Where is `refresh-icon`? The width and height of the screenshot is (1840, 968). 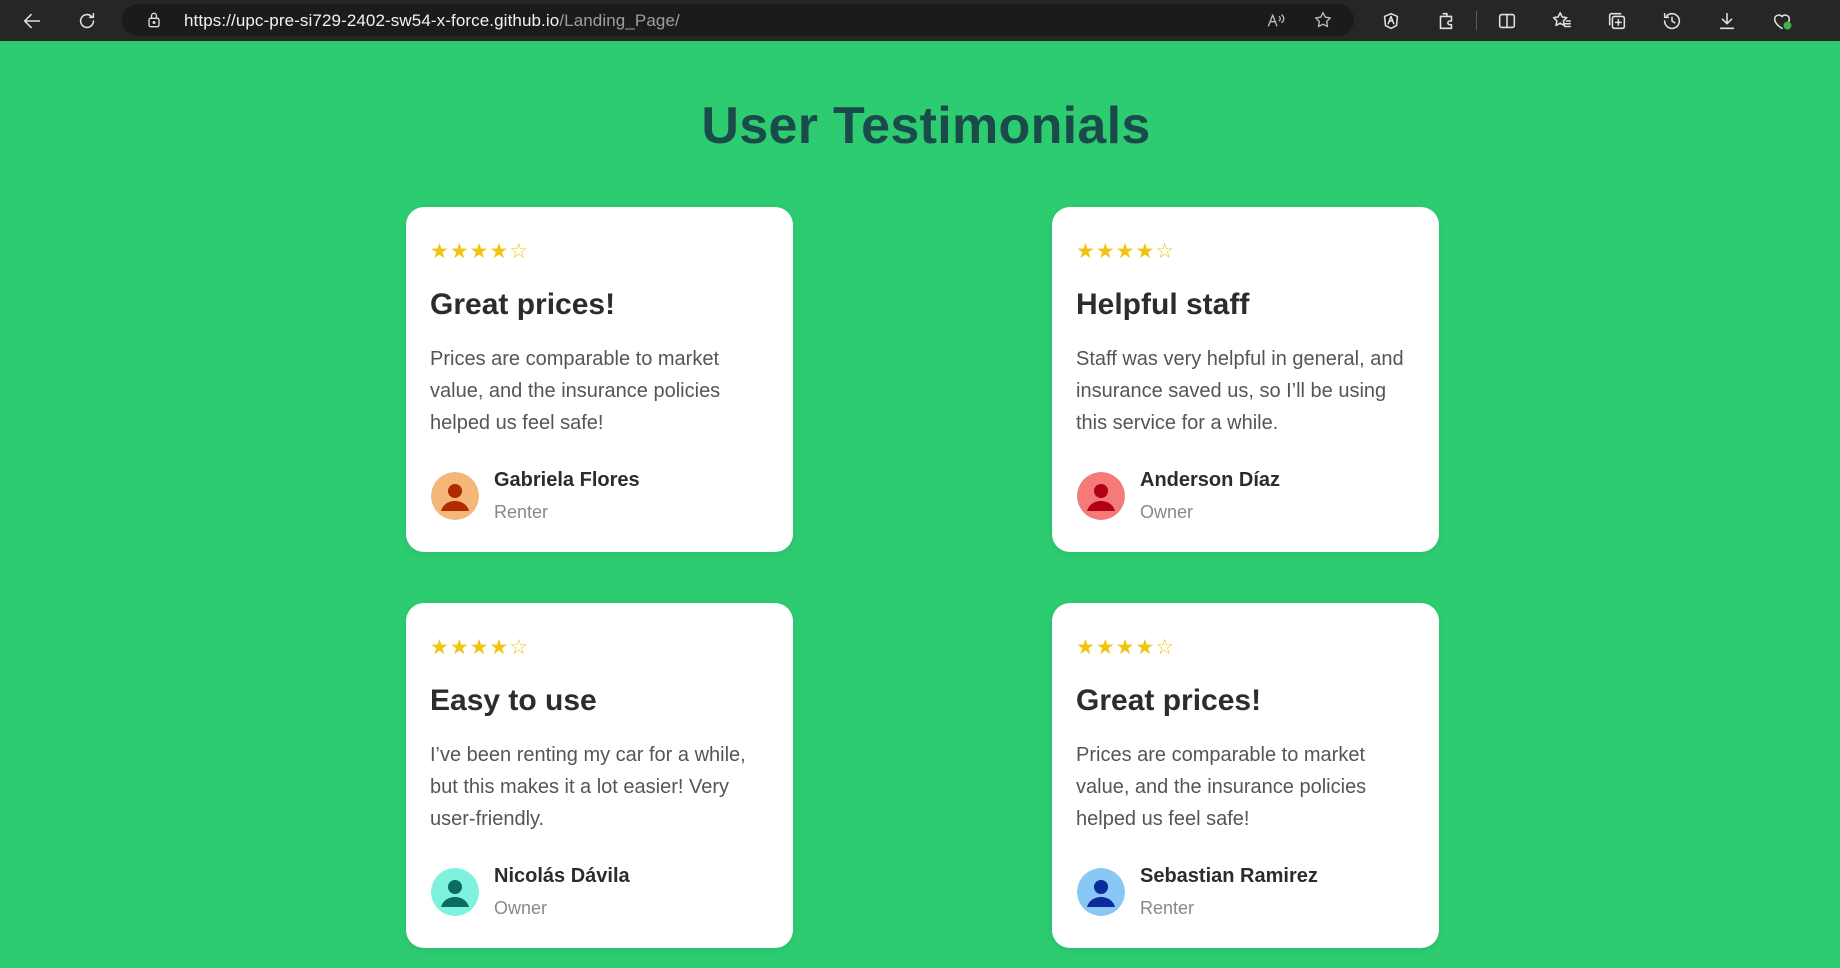 refresh-icon is located at coordinates (87, 21).